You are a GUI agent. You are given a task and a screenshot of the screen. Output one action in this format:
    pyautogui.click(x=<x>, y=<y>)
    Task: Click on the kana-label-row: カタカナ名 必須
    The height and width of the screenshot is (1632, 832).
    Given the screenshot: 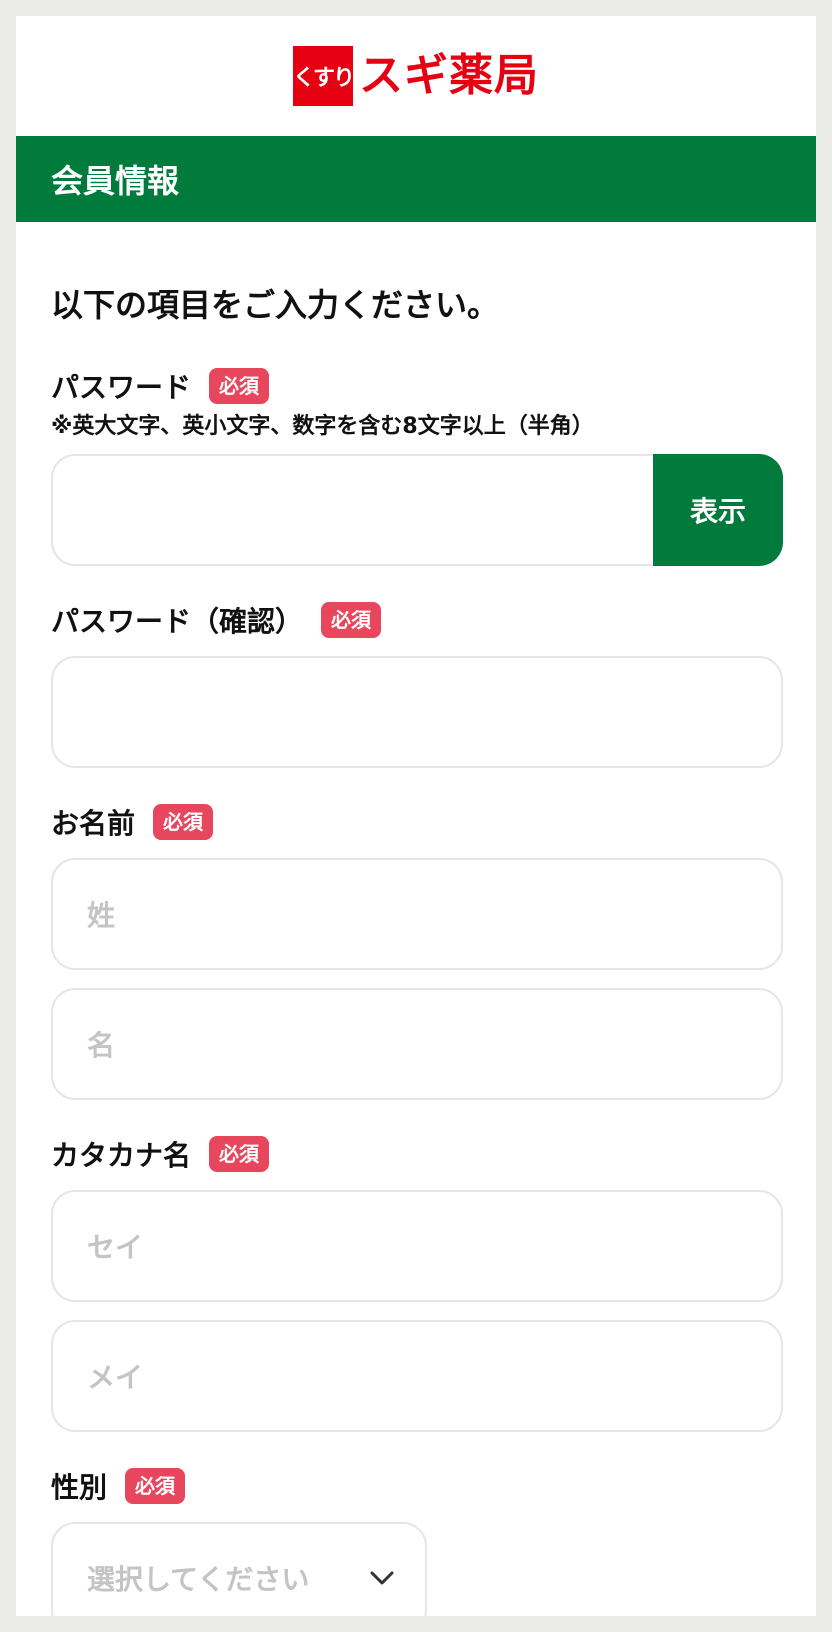 What is the action you would take?
    pyautogui.click(x=416, y=1154)
    